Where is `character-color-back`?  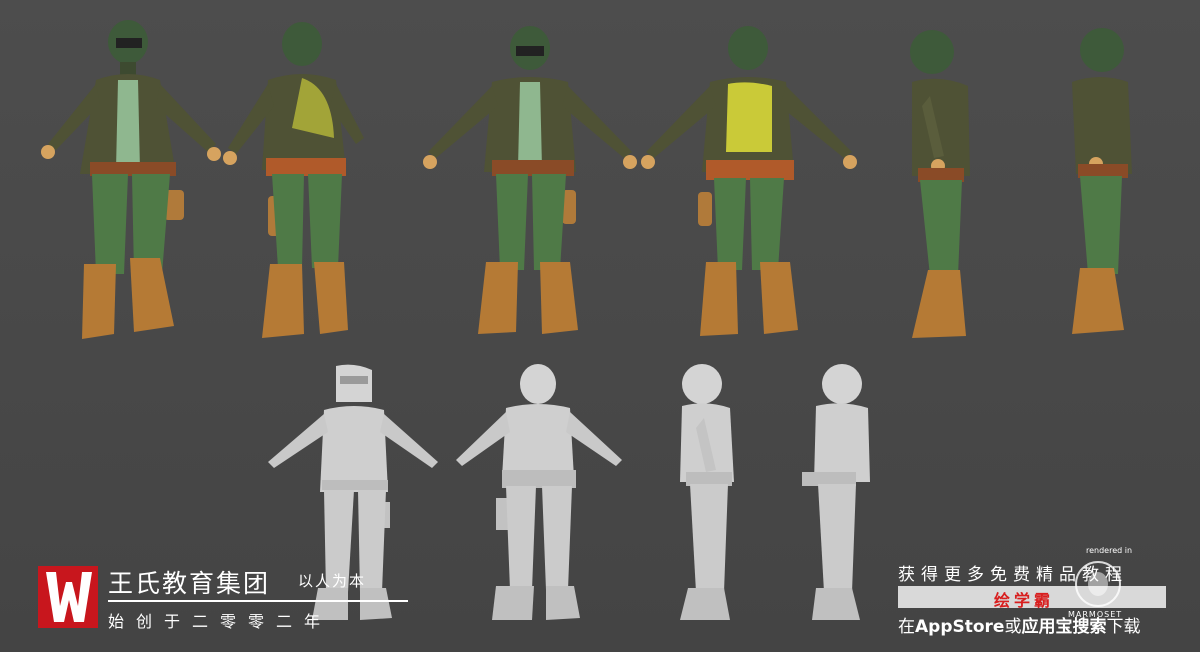
character-color-back is located at coordinates (750, 182).